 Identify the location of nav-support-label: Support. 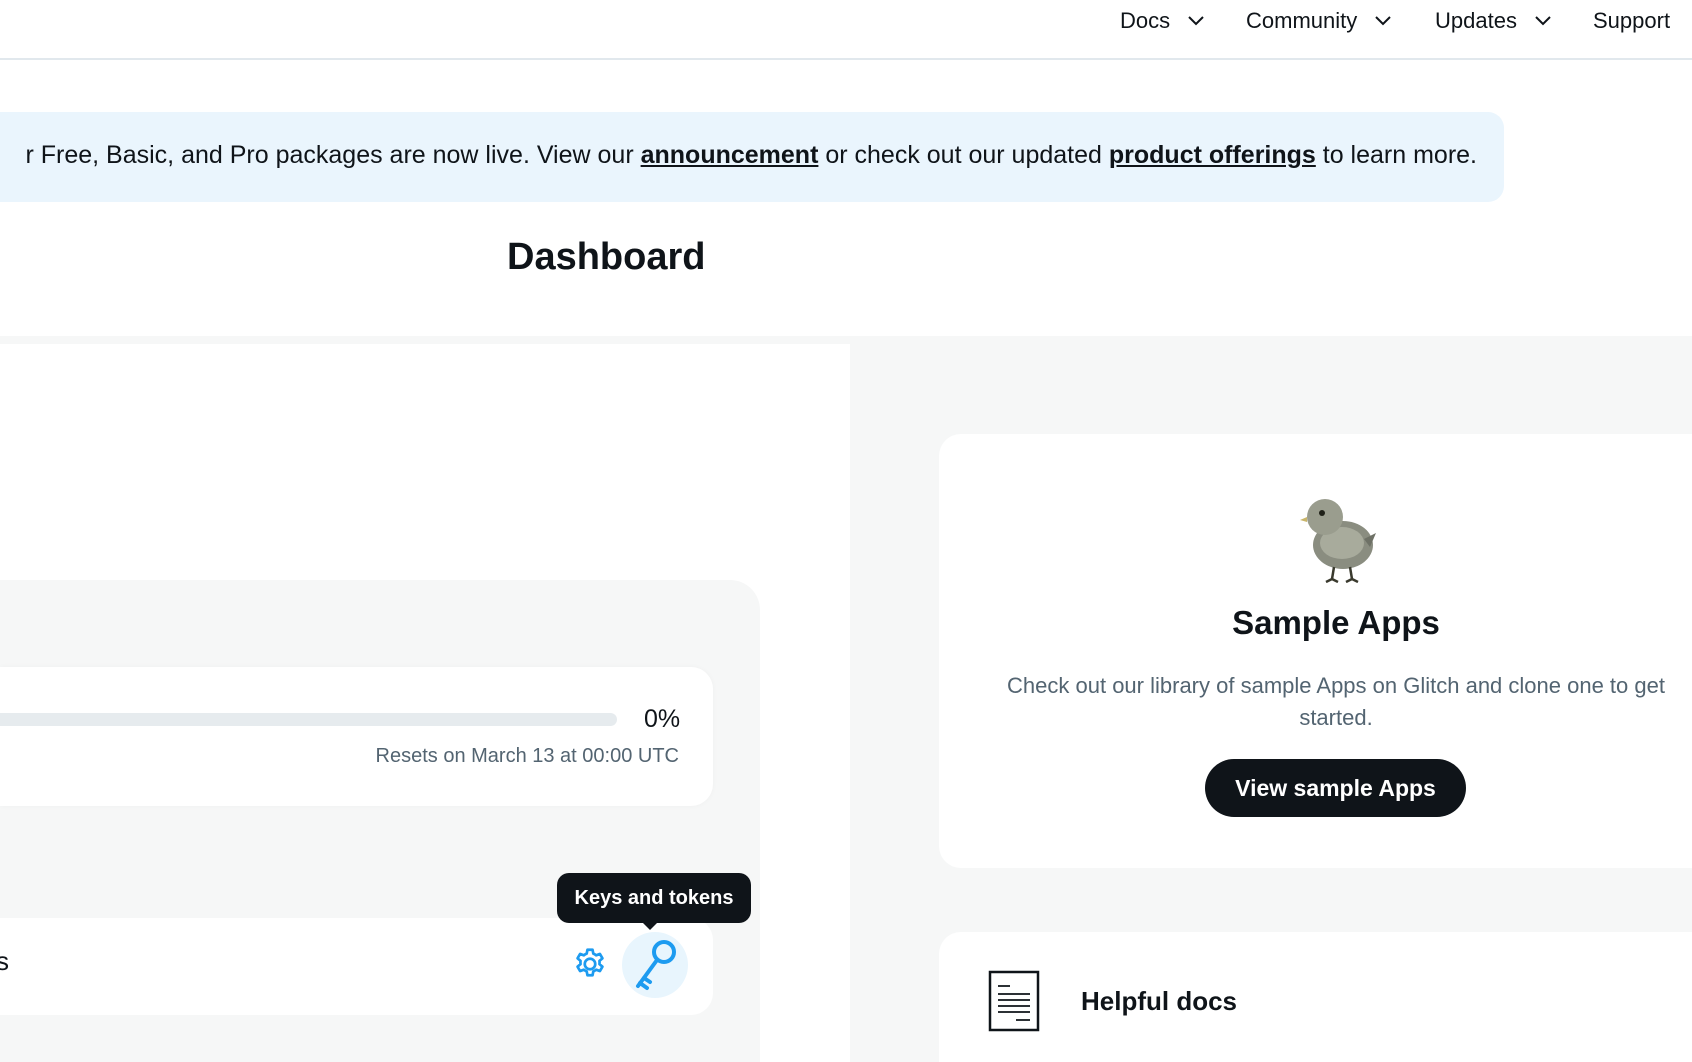
(1632, 20).